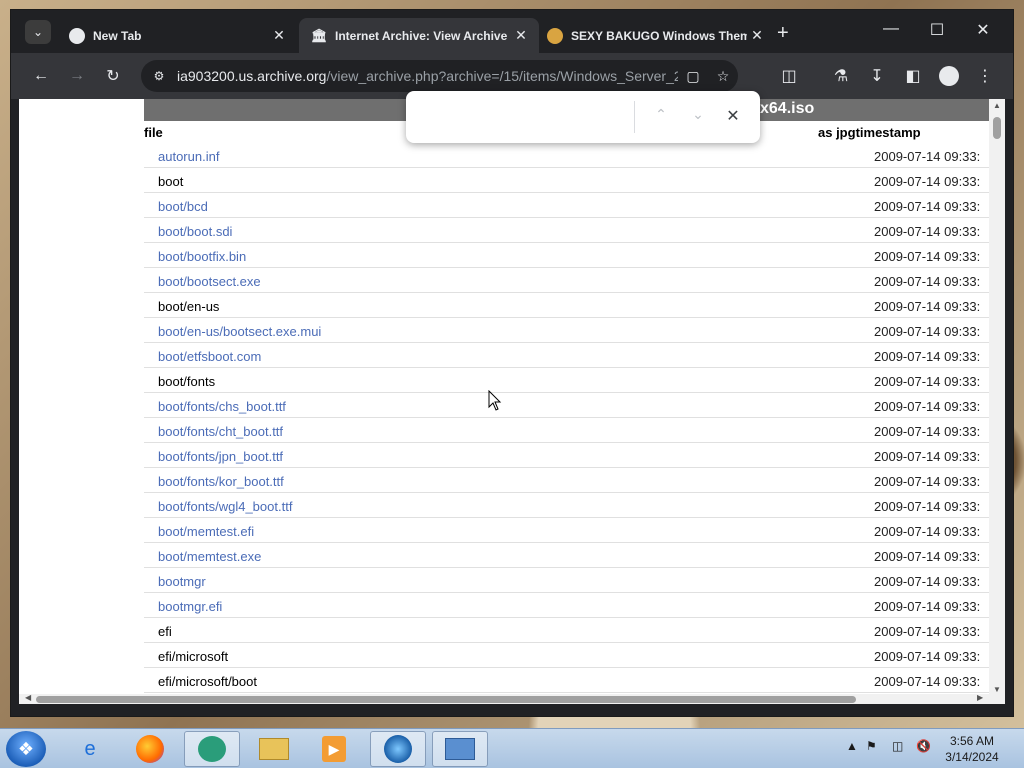 Image resolution: width=1024 pixels, height=768 pixels. I want to click on forward-button: →, so click(77, 76).